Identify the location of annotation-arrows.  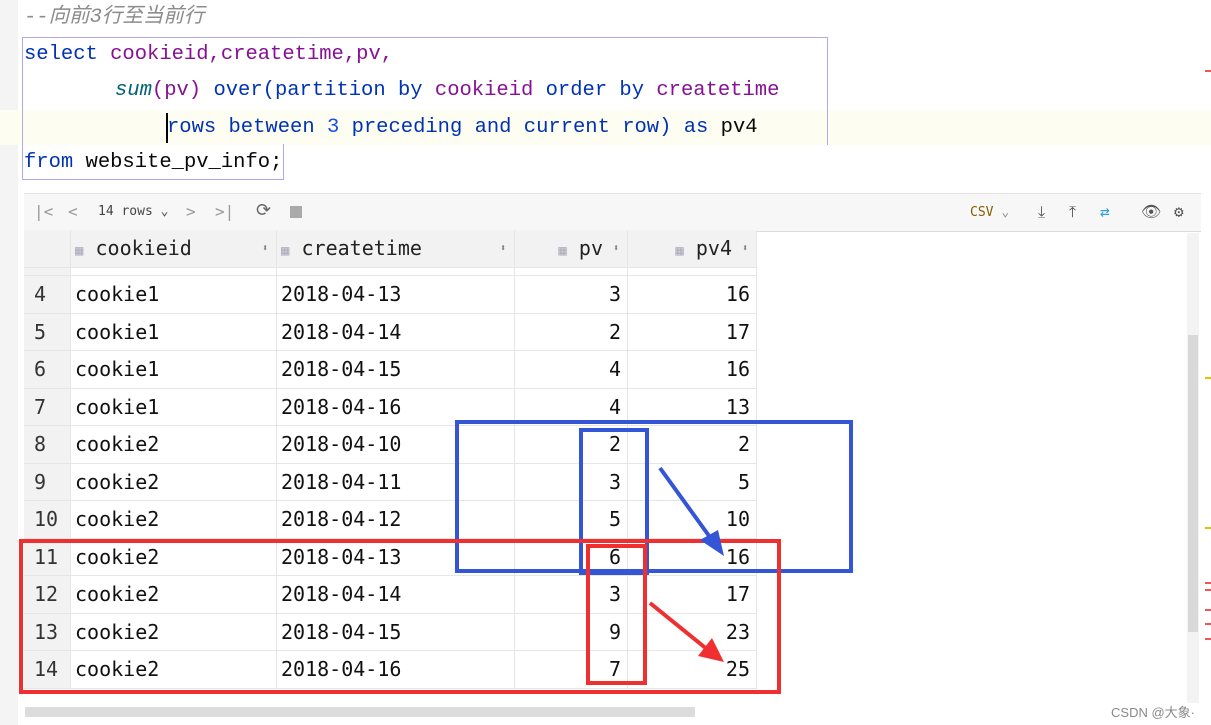
(686, 564).